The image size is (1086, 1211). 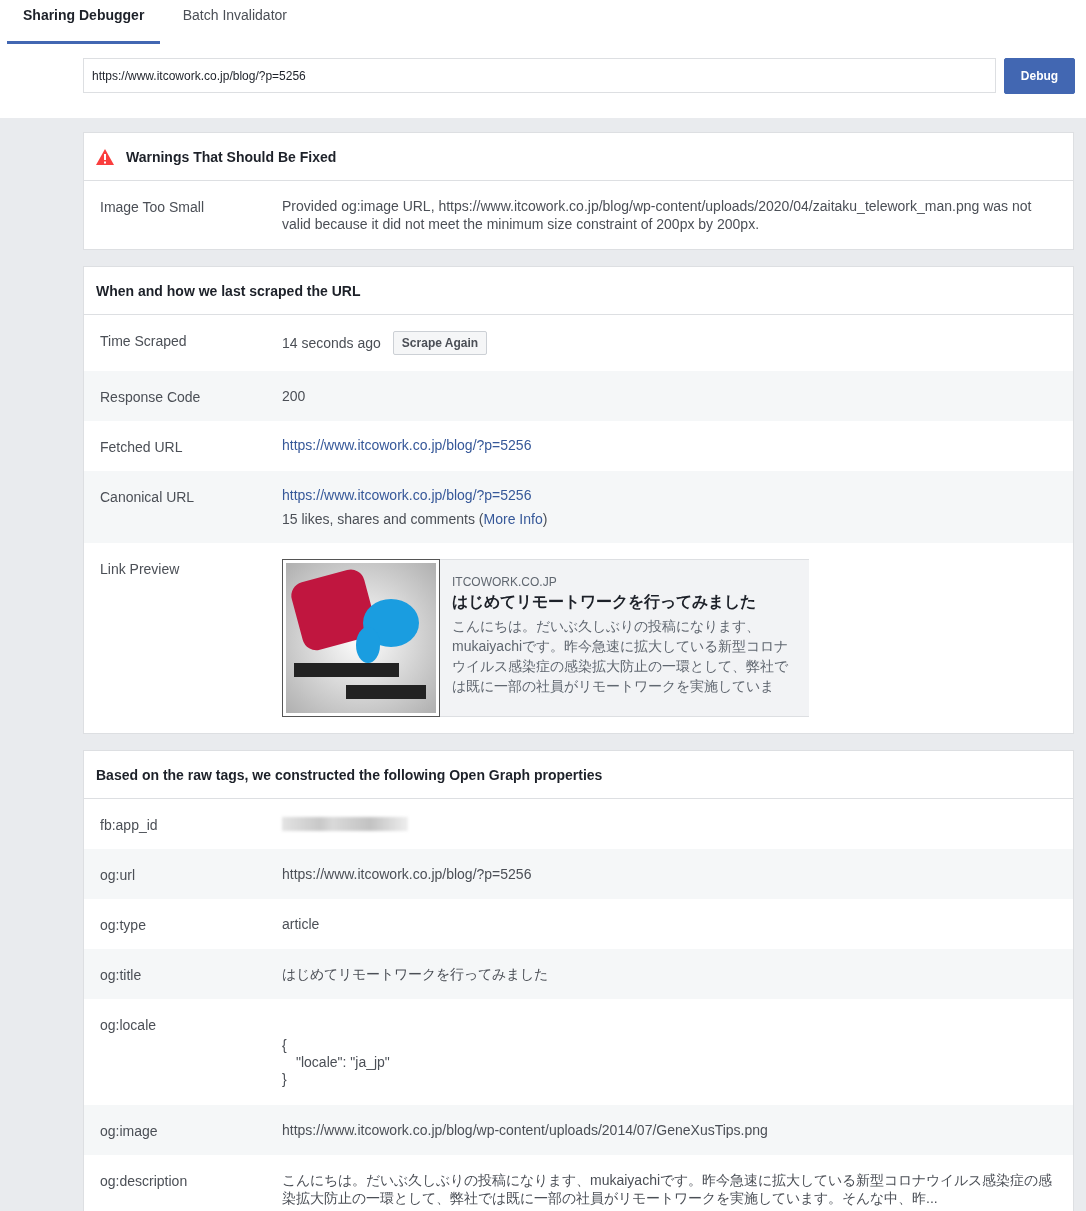 What do you see at coordinates (285, 1045) in the screenshot?
I see `code-line: {` at bounding box center [285, 1045].